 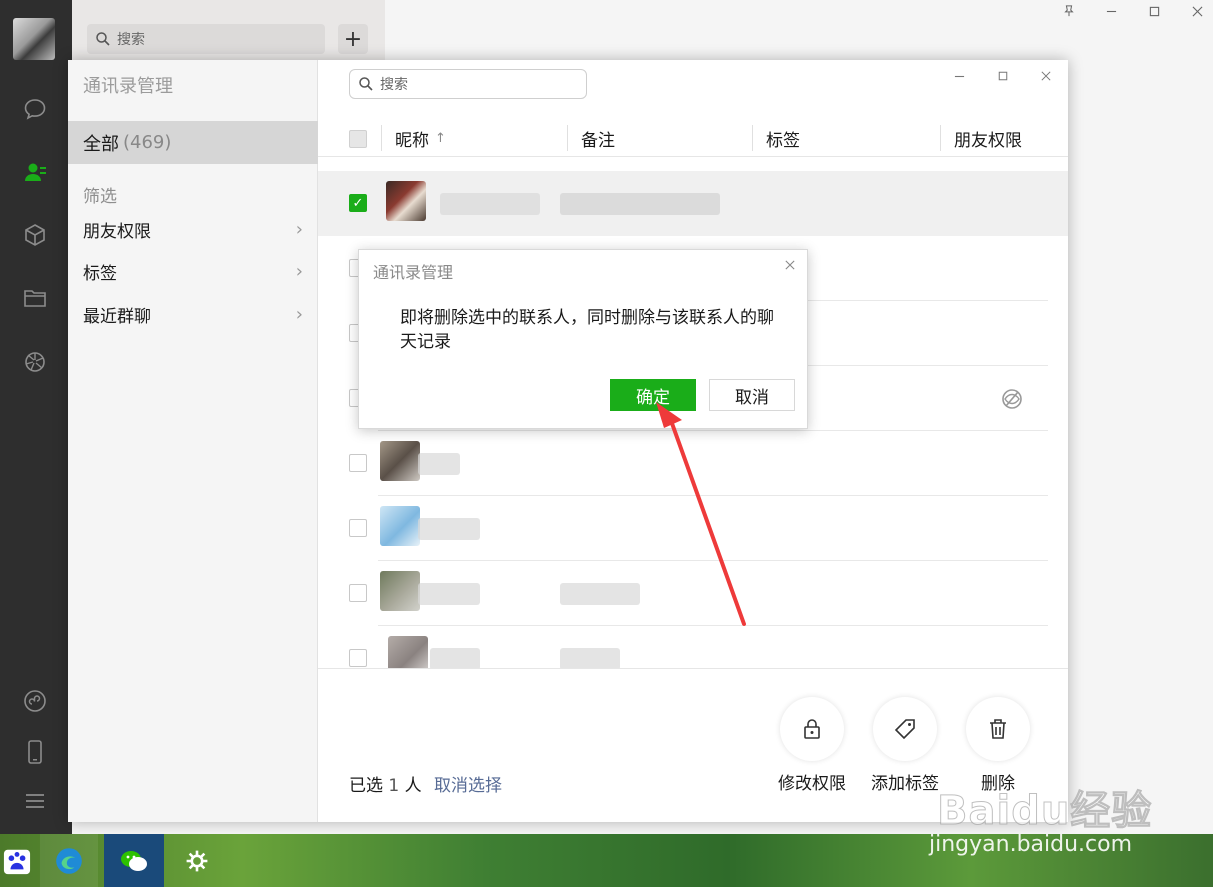 What do you see at coordinates (193, 229) in the screenshot?
I see `filter-item-permission: 朋友权限 ›` at bounding box center [193, 229].